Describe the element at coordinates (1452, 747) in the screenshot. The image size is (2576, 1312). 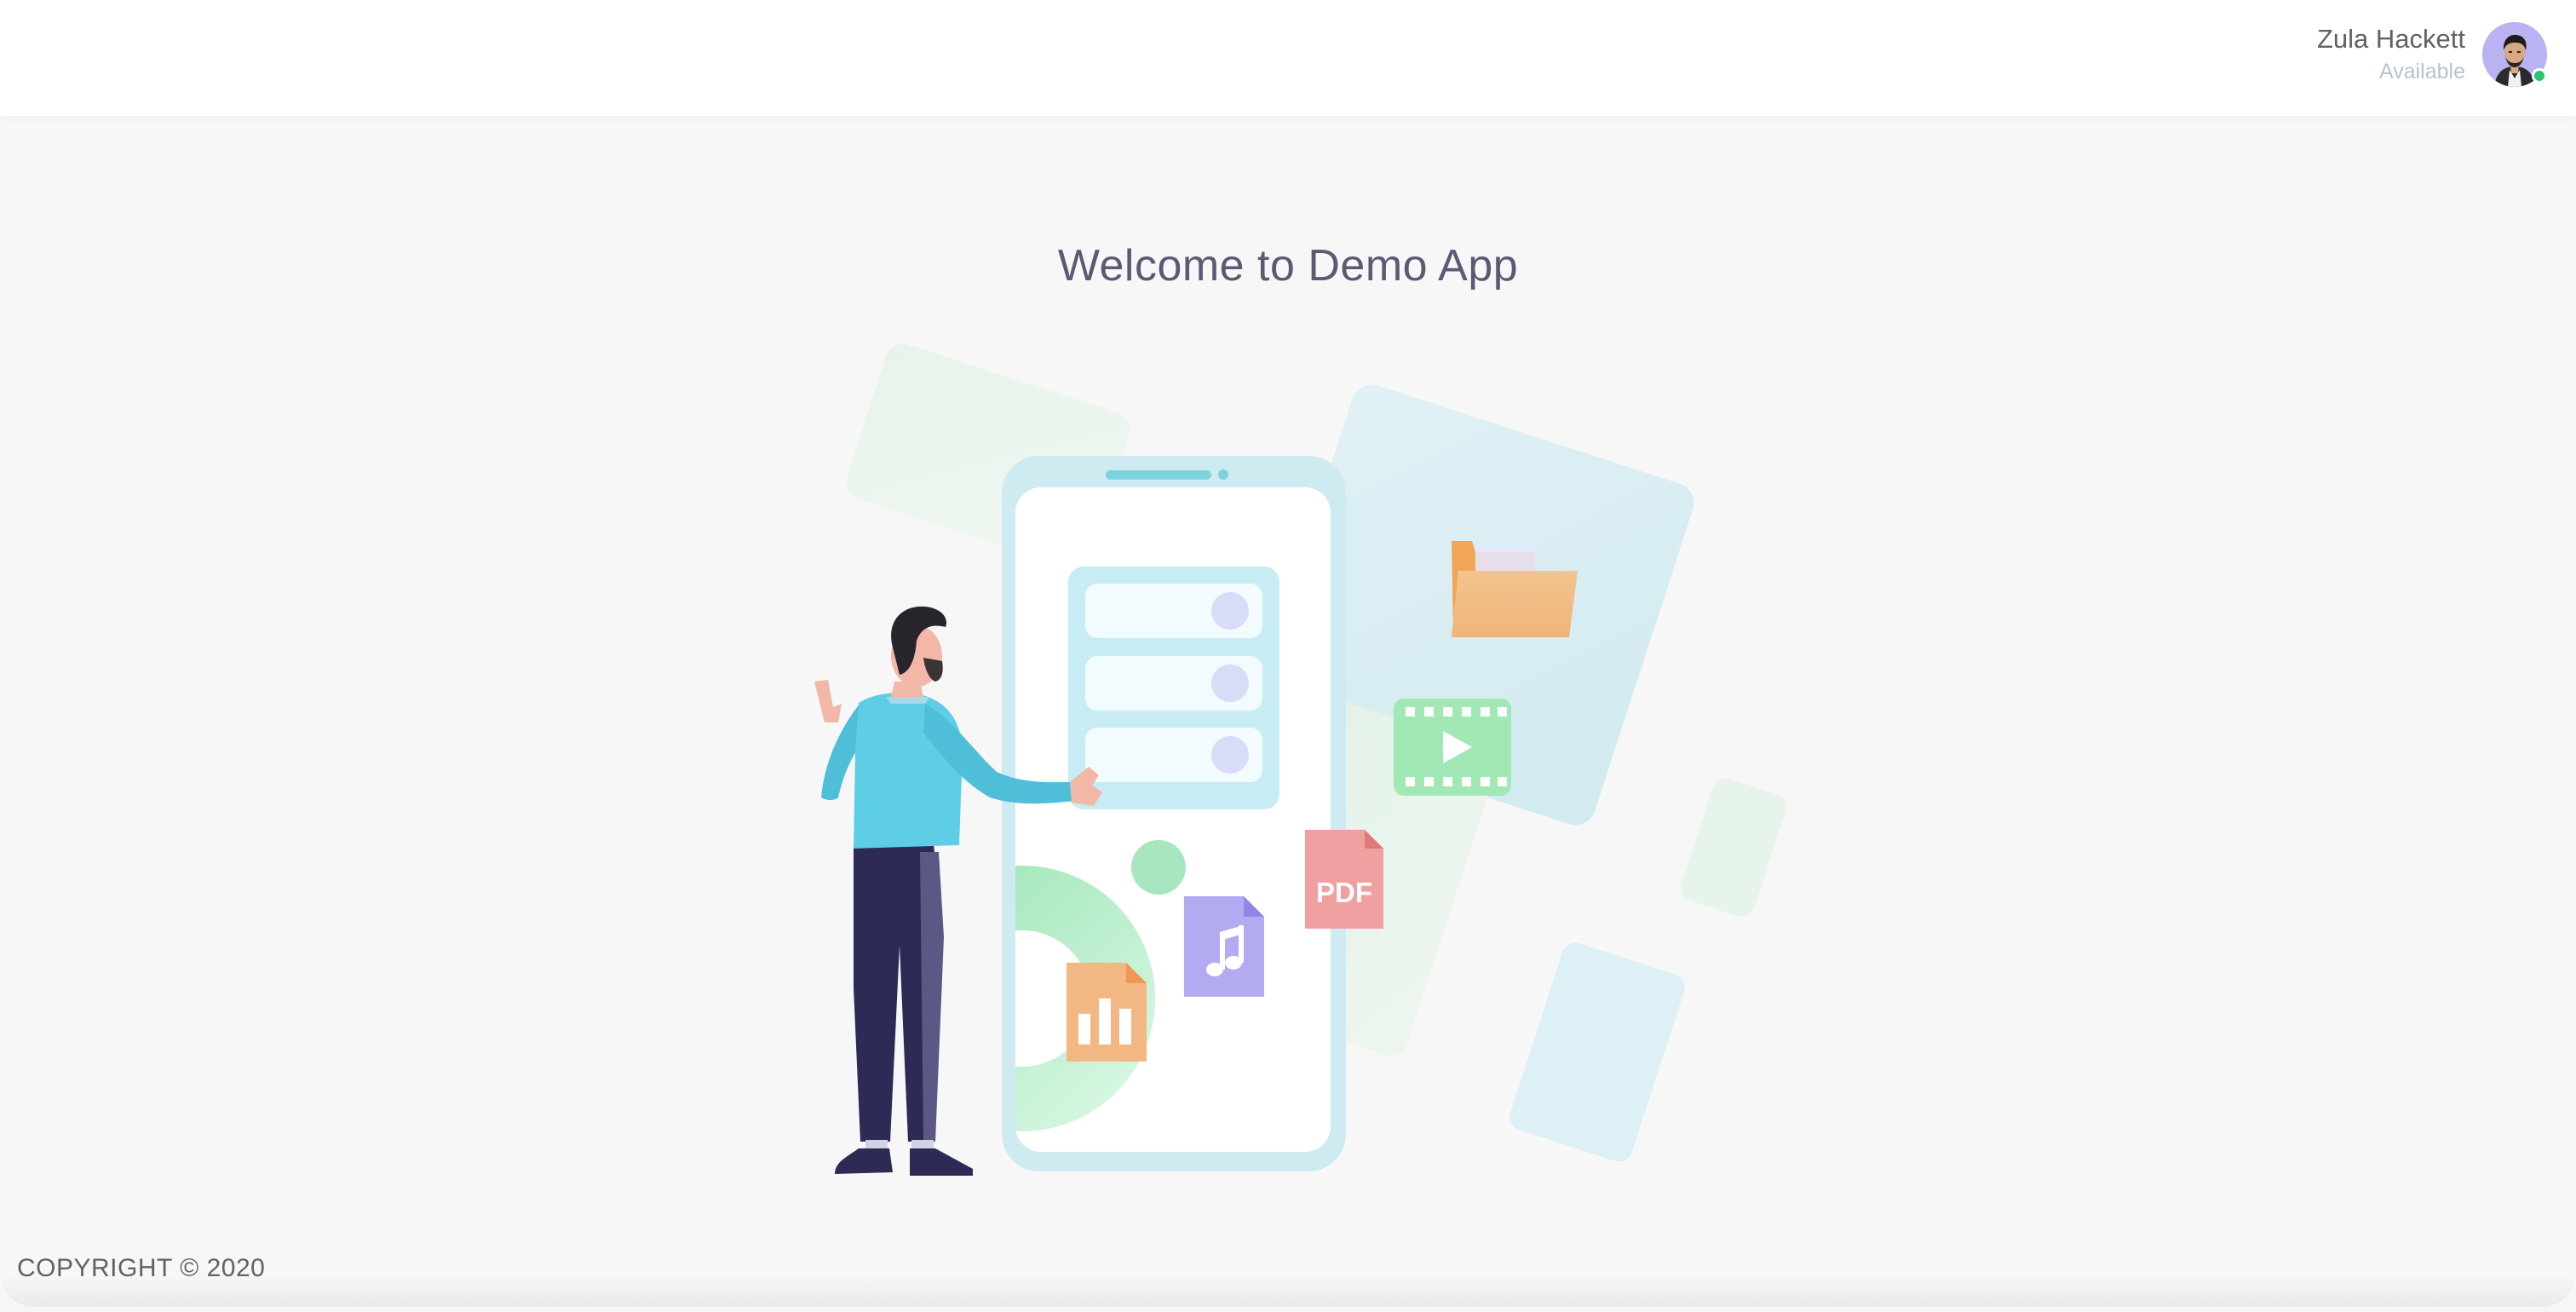
I see `video-icon` at that location.